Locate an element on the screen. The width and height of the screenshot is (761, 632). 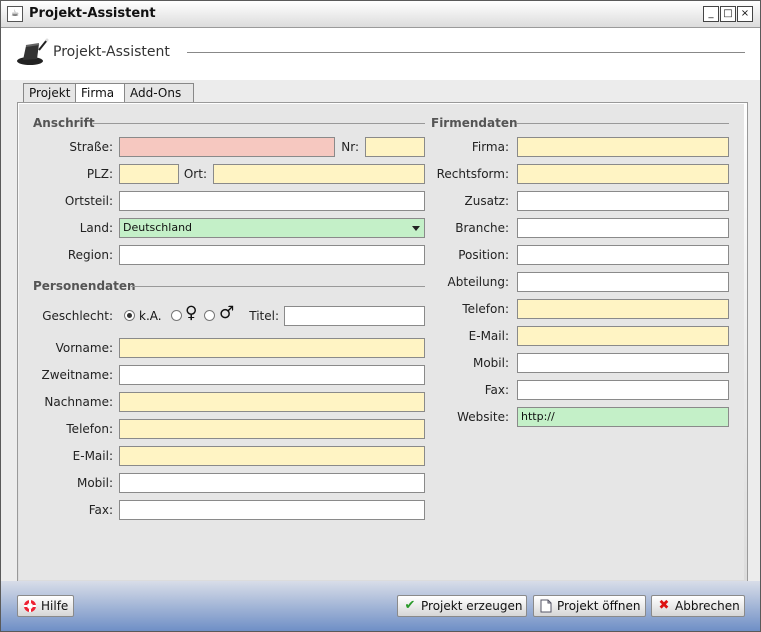
checkmark-icon: ✔ is located at coordinates (410, 605).